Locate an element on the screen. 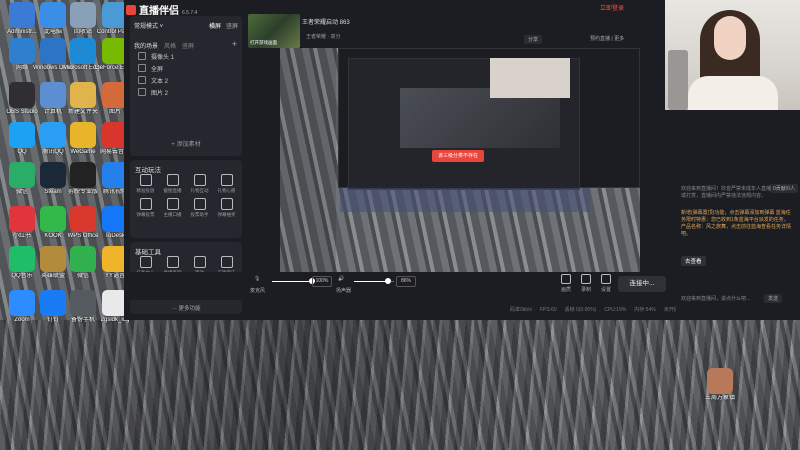  record-icon is located at coordinates (586, 279).